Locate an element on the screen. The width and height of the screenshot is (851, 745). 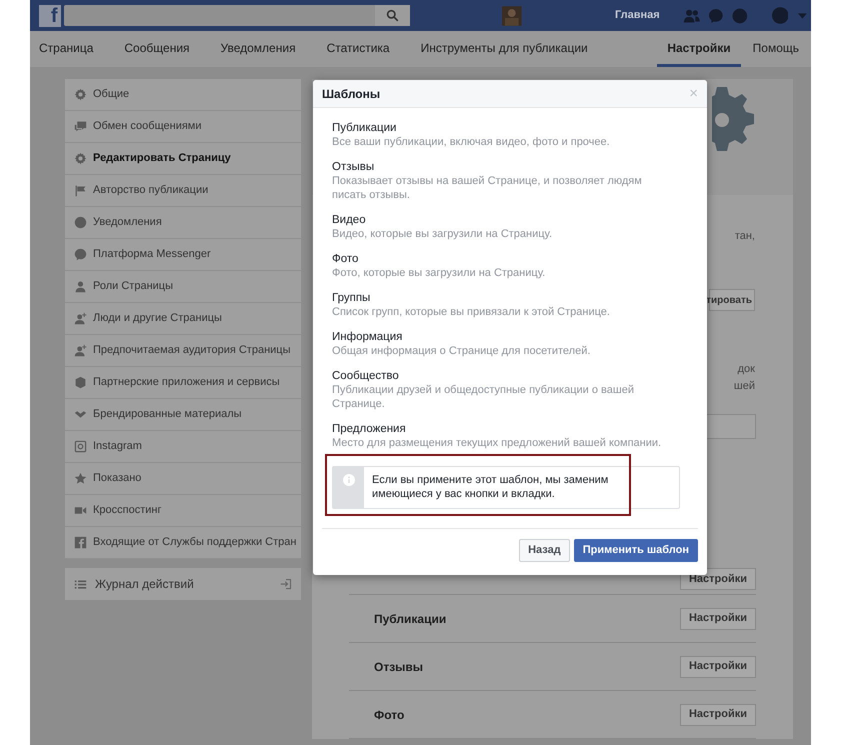
sidebar-item: Уведомления is located at coordinates (183, 223).